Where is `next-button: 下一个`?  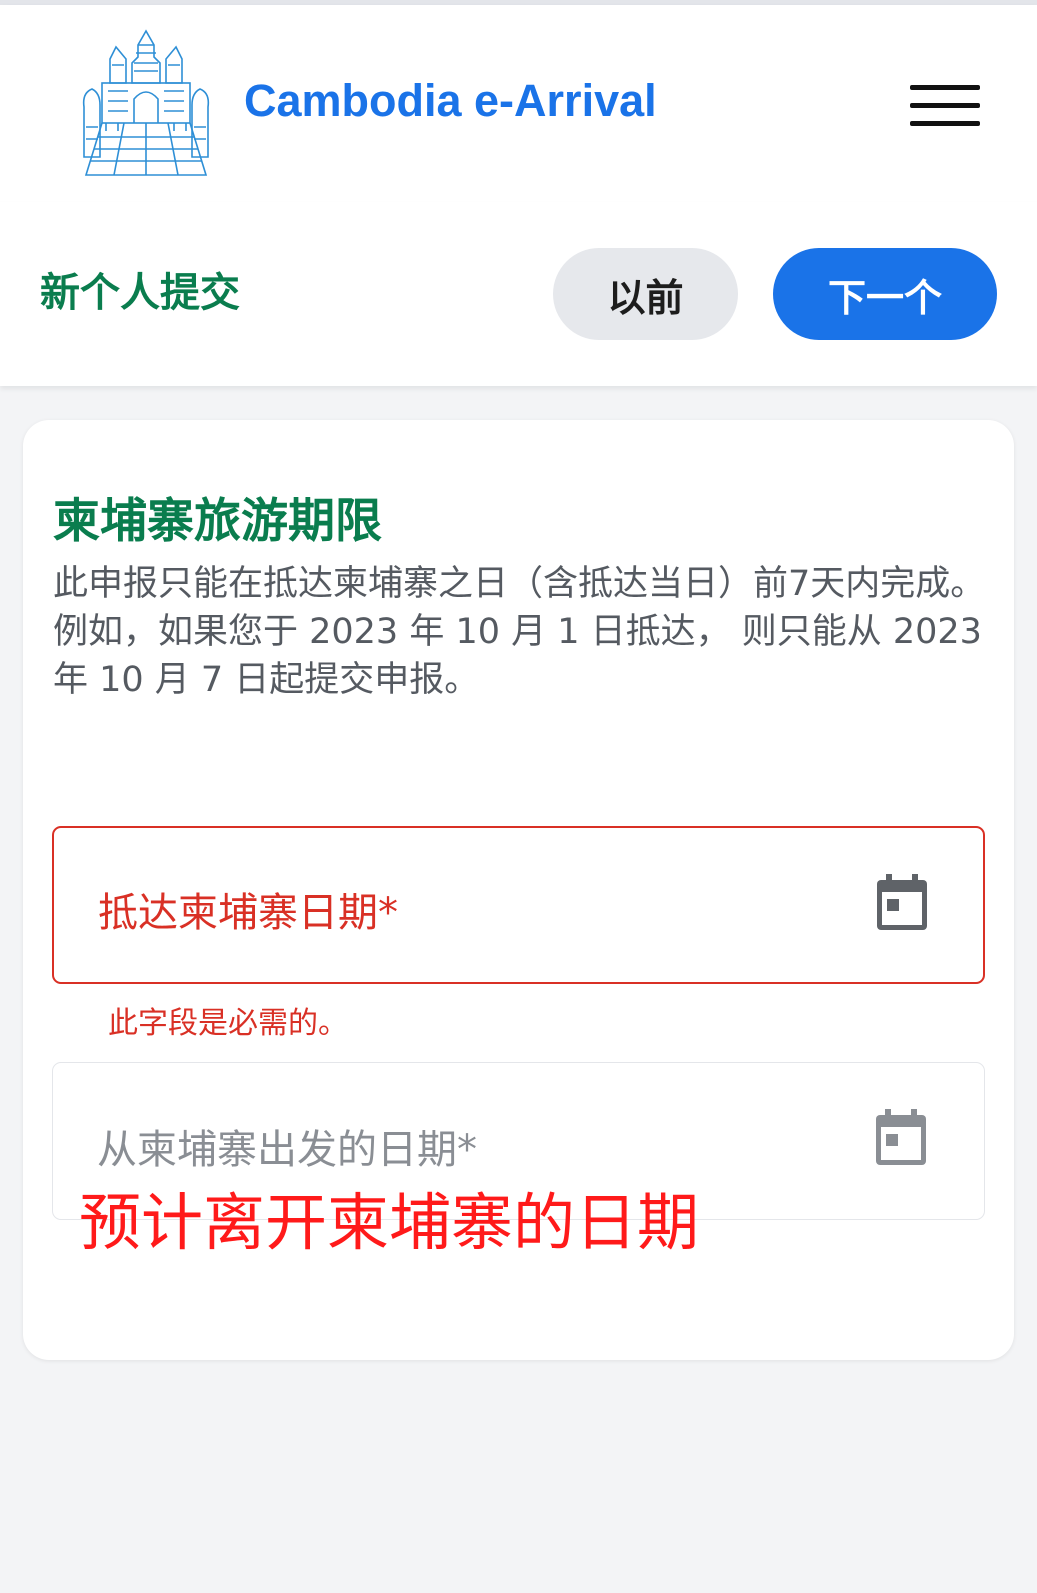 next-button: 下一个 is located at coordinates (885, 294).